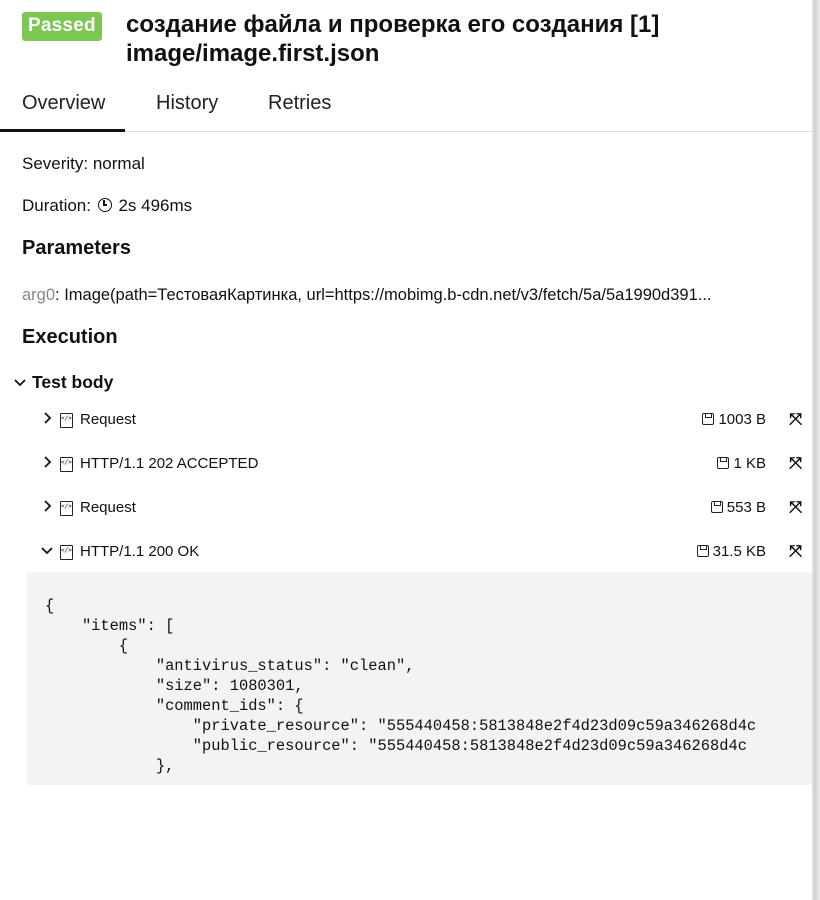 The height and width of the screenshot is (900, 820). Describe the element at coordinates (299, 103) in the screenshot. I see `tab-retries: Retries` at that location.